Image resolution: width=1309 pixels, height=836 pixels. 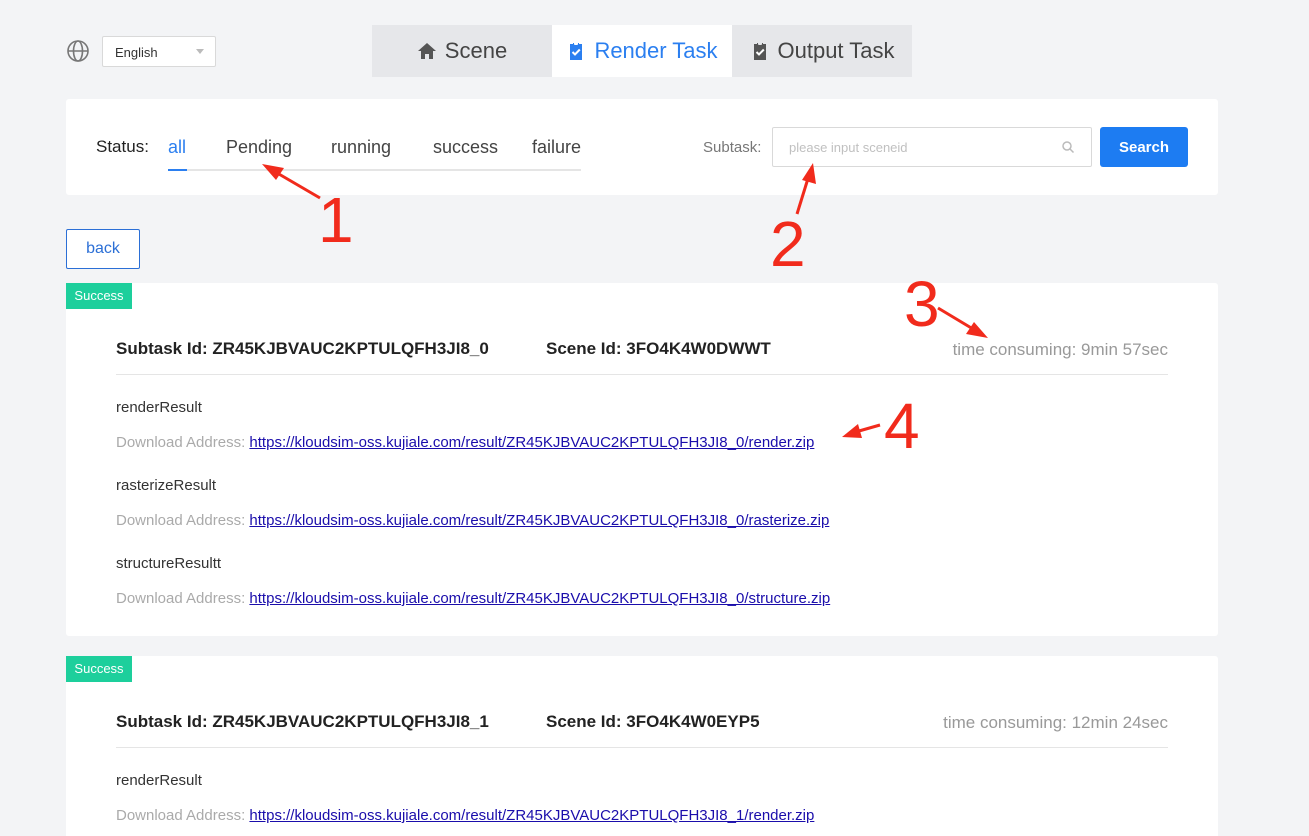 I want to click on subtask-search-field, so click(x=932, y=147).